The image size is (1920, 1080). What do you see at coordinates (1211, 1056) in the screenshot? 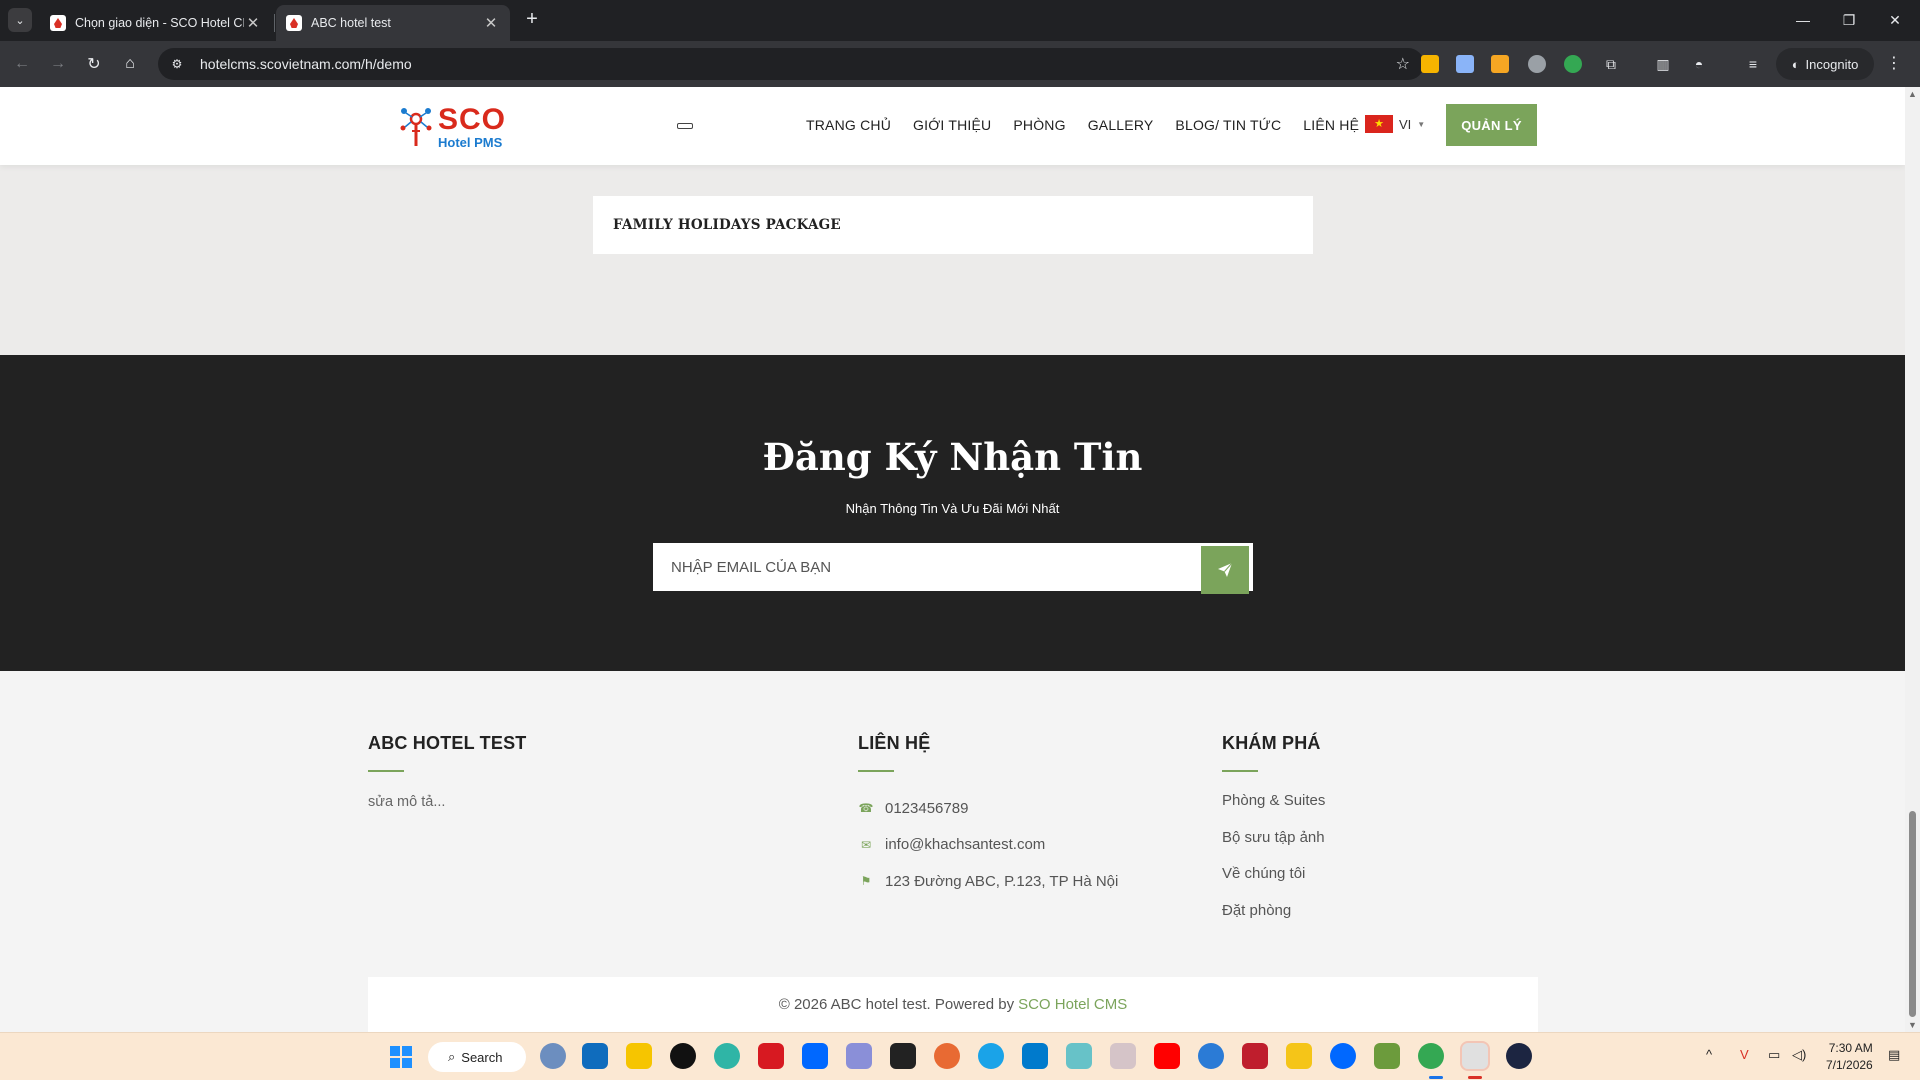
I see `cloud-app-icon` at bounding box center [1211, 1056].